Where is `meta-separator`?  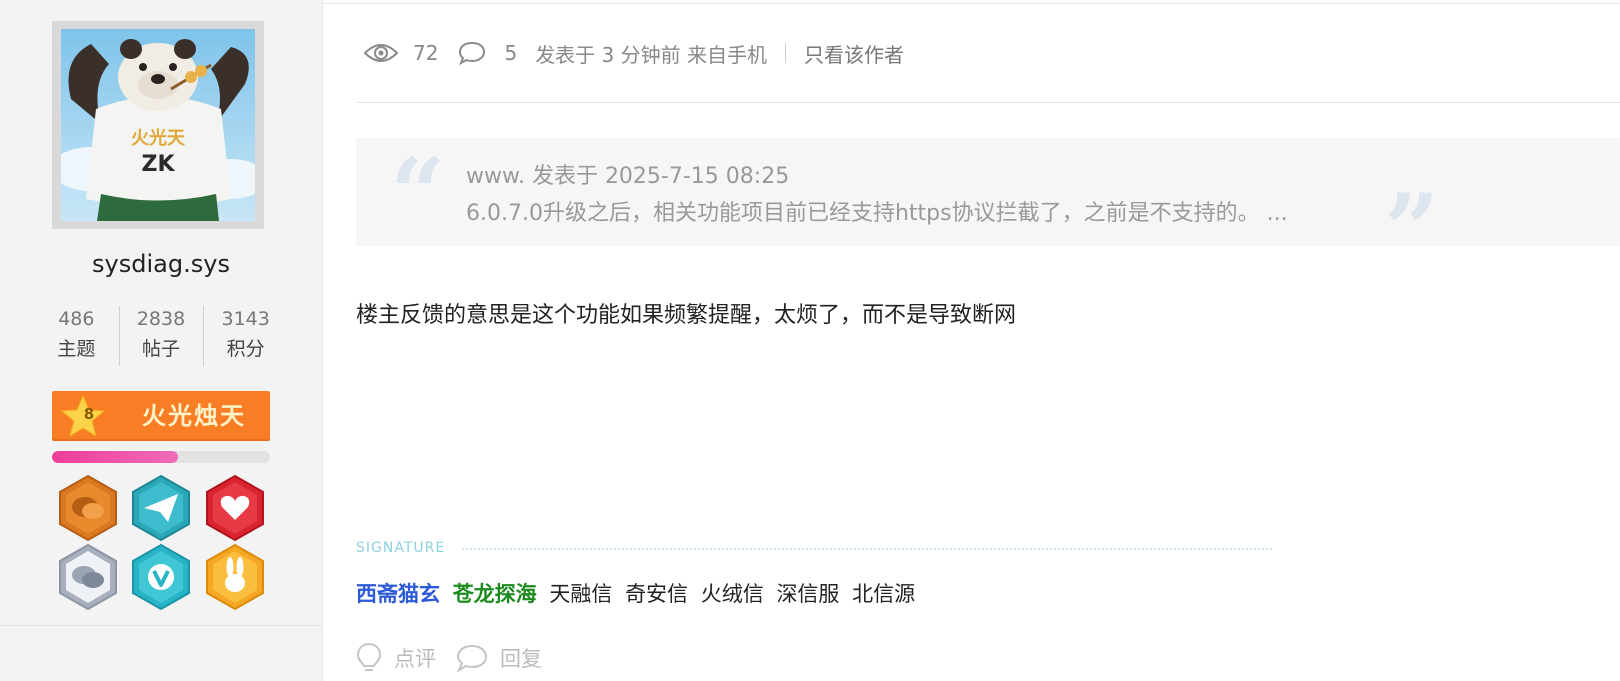
meta-separator is located at coordinates (785, 53).